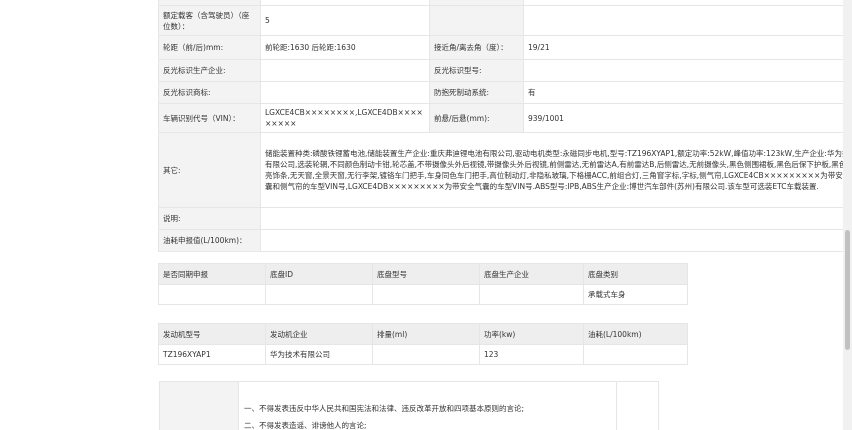 This screenshot has height=430, width=852. What do you see at coordinates (476, 118) in the screenshot?
I see `overhang-label: 前悬/后悬(mm):` at bounding box center [476, 118].